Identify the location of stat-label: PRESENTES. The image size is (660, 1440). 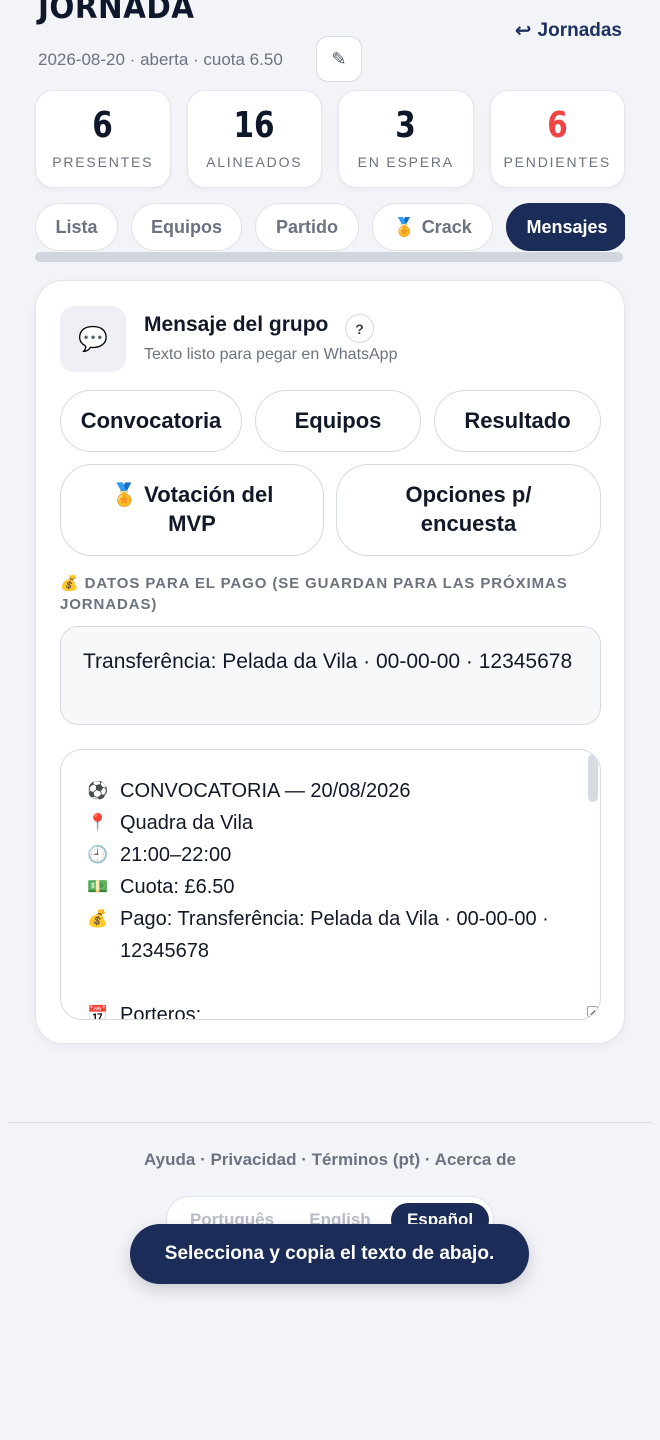
(103, 162).